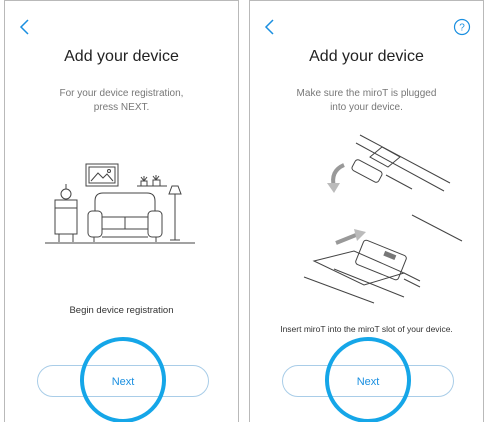 This screenshot has height=422, width=484. What do you see at coordinates (121, 310) in the screenshot?
I see `registration-caption: Begin device registration` at bounding box center [121, 310].